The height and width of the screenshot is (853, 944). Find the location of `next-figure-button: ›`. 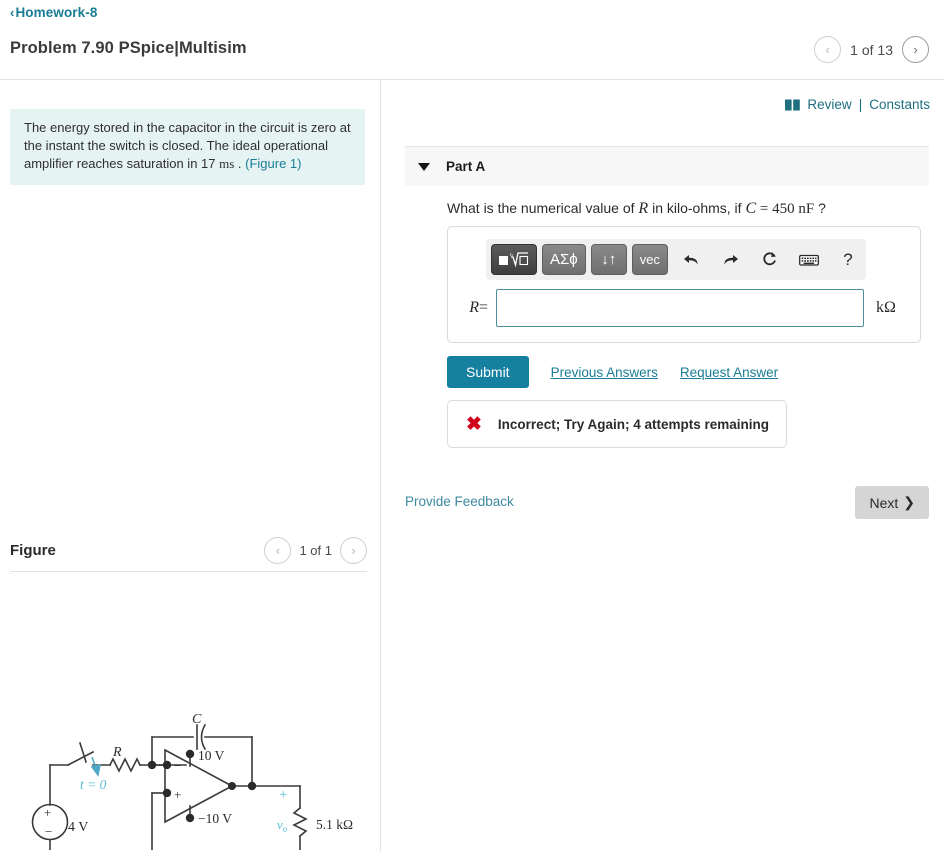

next-figure-button: › is located at coordinates (353, 550).